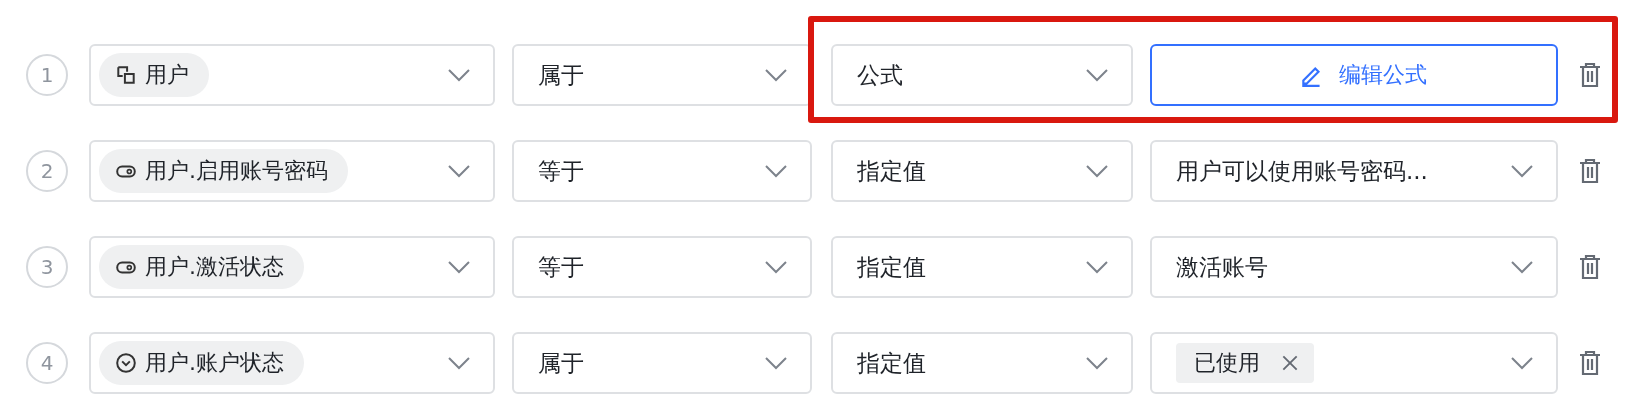  Describe the element at coordinates (292, 75) in the screenshot. I see `field-select: 用户` at that location.